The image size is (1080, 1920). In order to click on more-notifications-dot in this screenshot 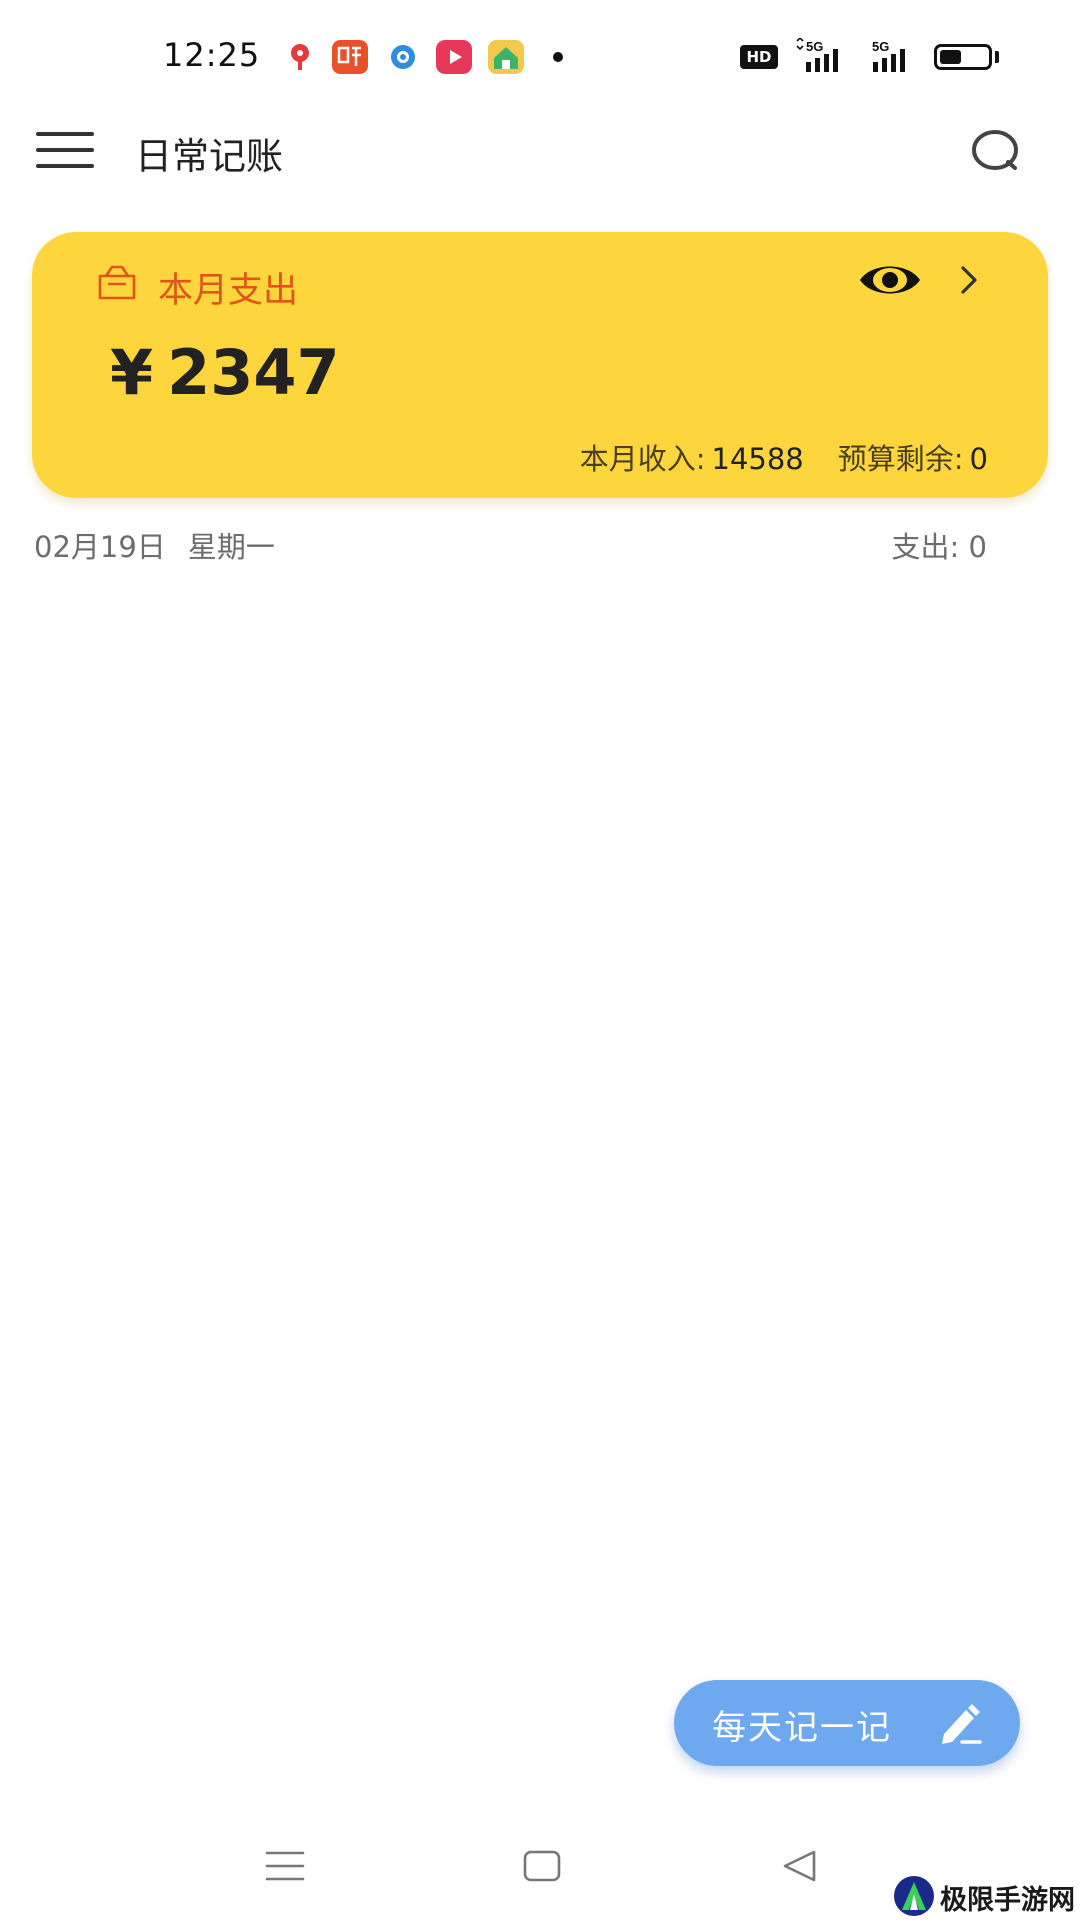, I will do `click(558, 57)`.